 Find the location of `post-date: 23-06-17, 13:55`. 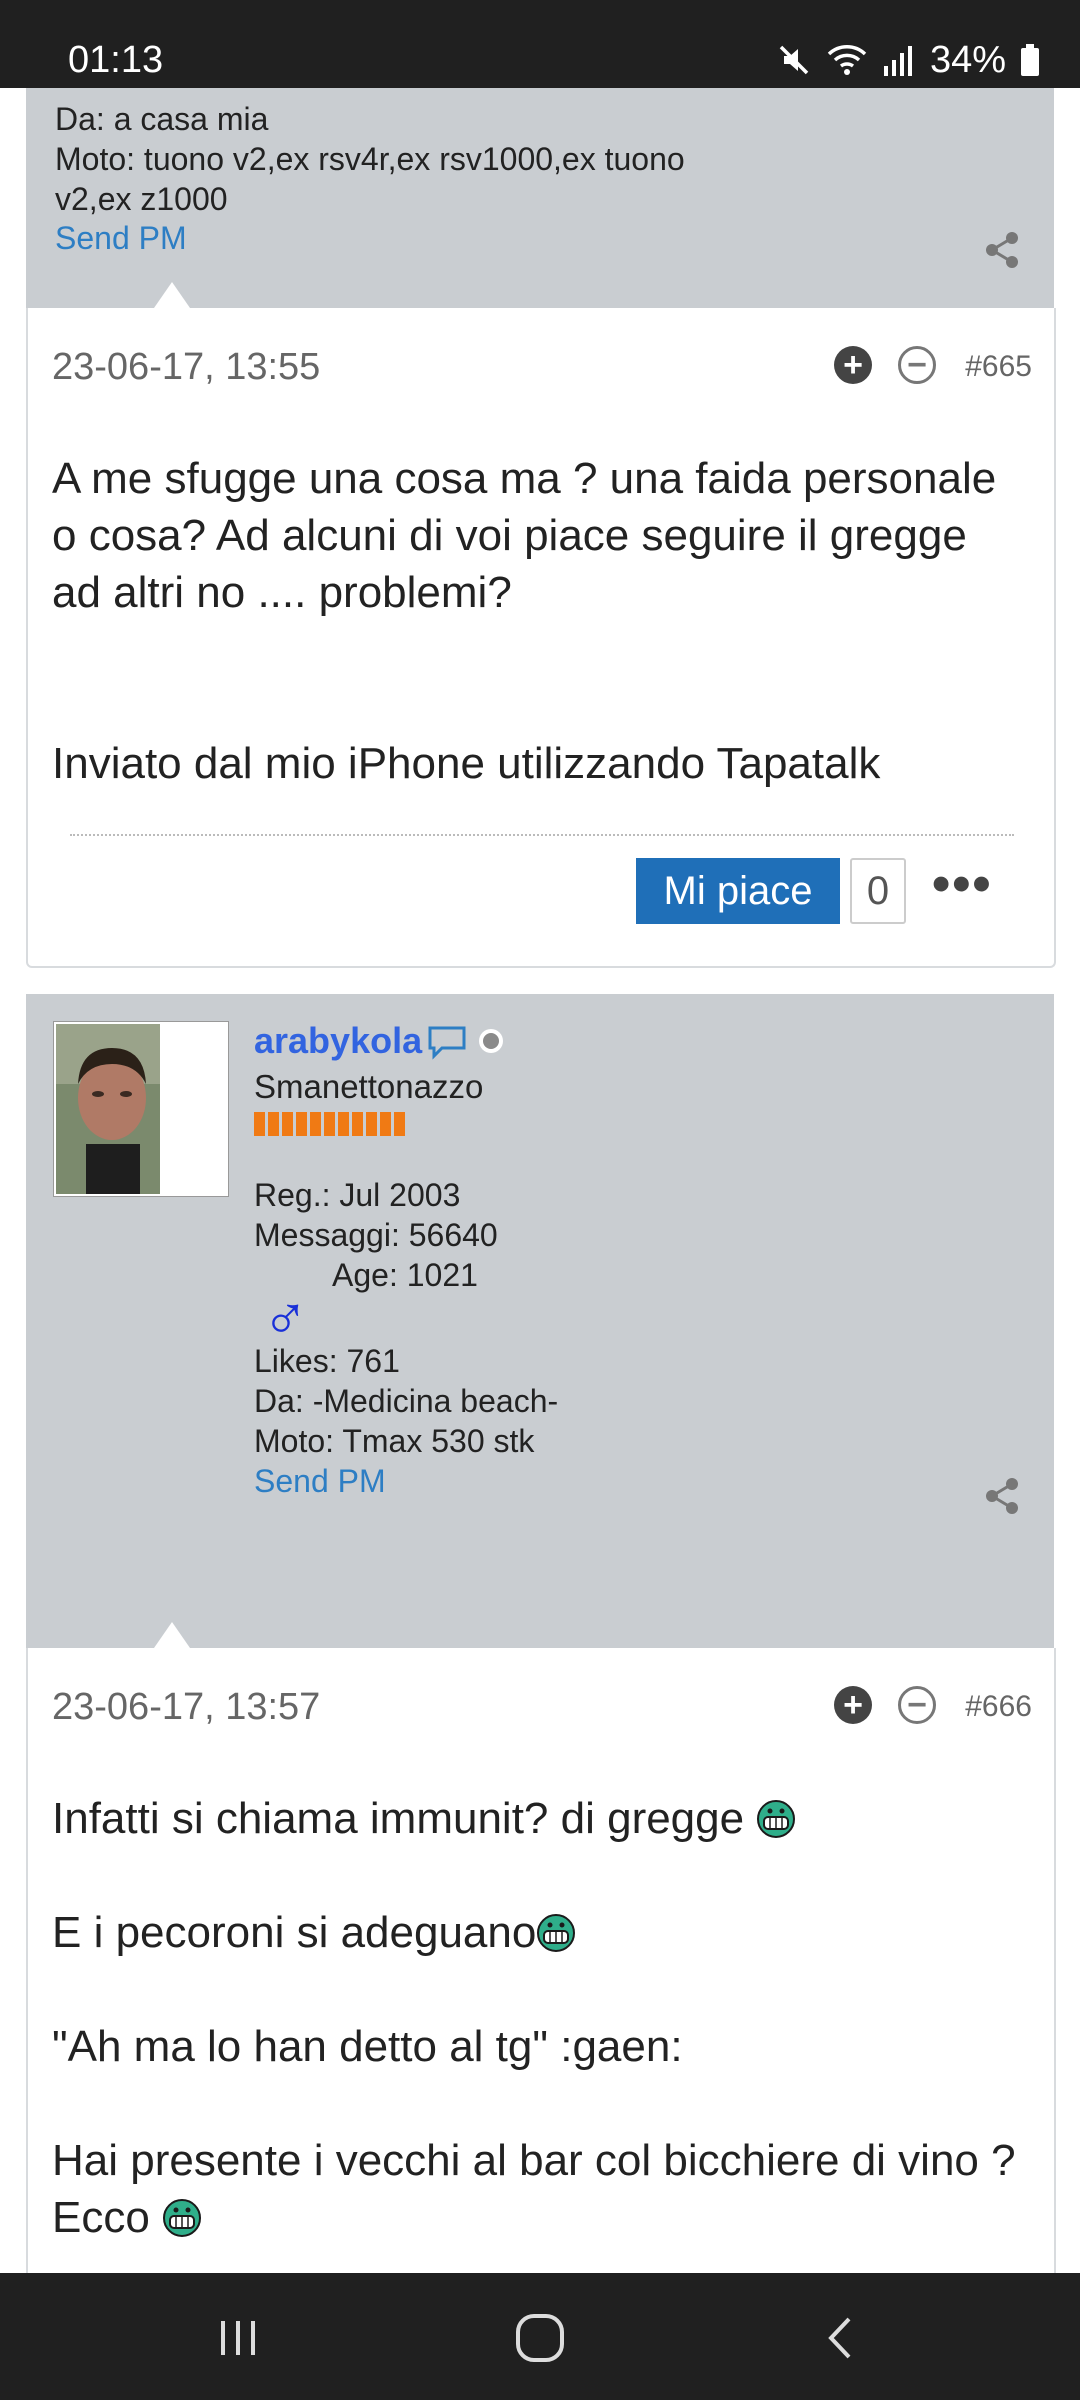

post-date: 23-06-17, 13:55 is located at coordinates (186, 367).